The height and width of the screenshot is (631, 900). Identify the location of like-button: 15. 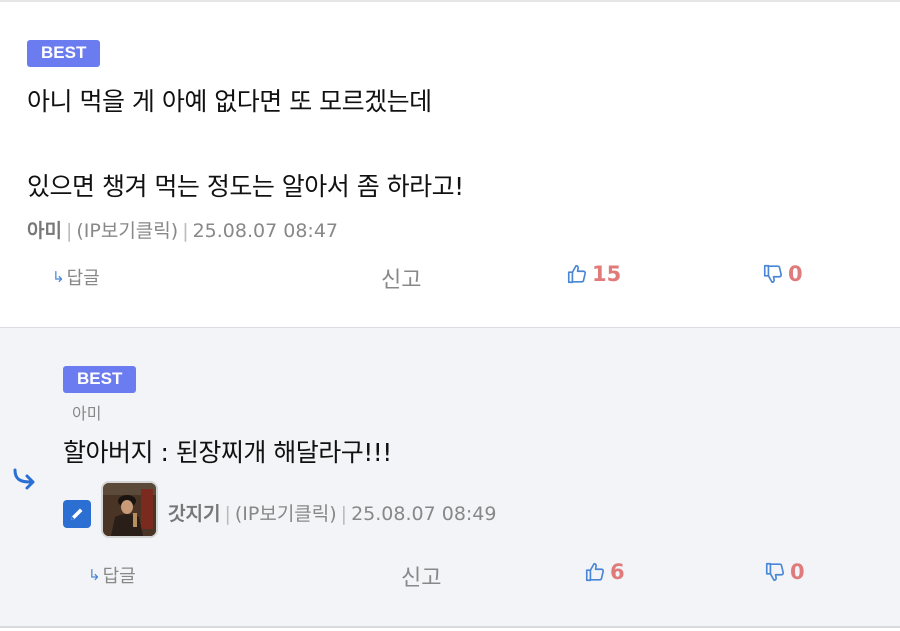
(593, 274).